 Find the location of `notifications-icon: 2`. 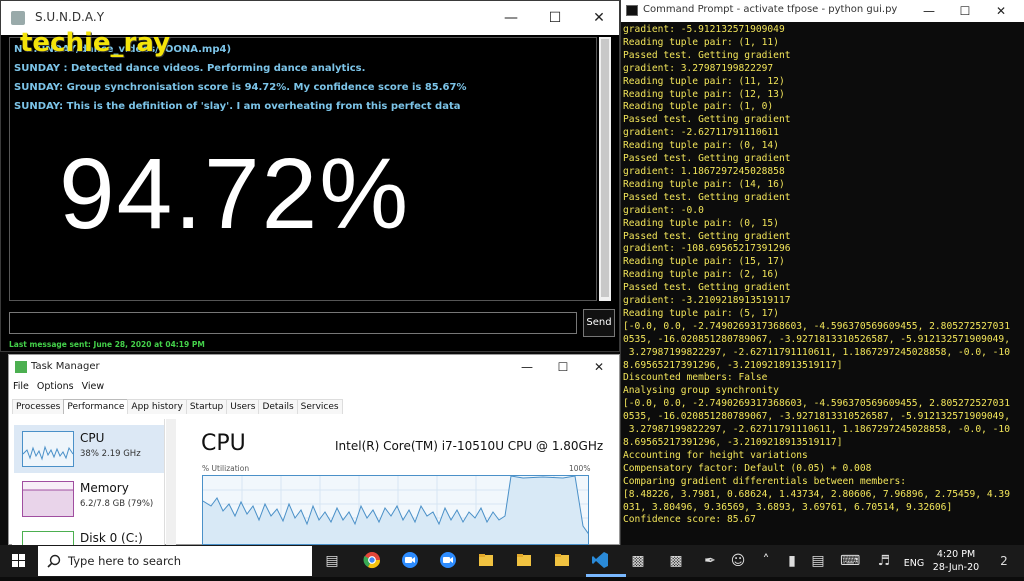

notifications-icon: 2 is located at coordinates (1004, 561).